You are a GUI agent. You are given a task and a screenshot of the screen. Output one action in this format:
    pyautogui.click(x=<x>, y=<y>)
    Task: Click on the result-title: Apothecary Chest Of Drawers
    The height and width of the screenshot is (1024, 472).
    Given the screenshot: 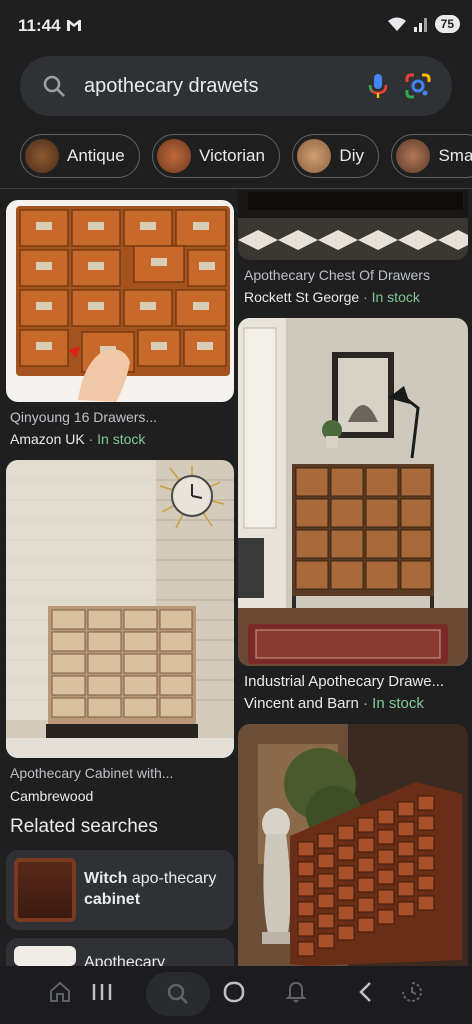 What is the action you would take?
    pyautogui.click(x=337, y=275)
    